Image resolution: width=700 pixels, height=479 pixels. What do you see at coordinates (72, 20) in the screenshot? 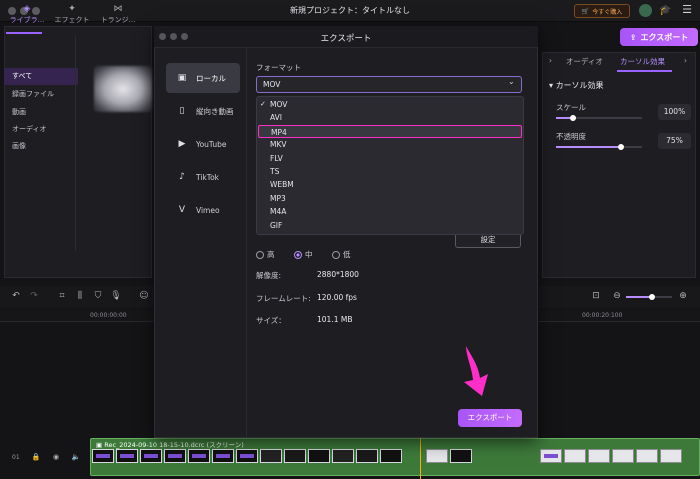
I see `tab-effects-label: エフェクト` at bounding box center [72, 20].